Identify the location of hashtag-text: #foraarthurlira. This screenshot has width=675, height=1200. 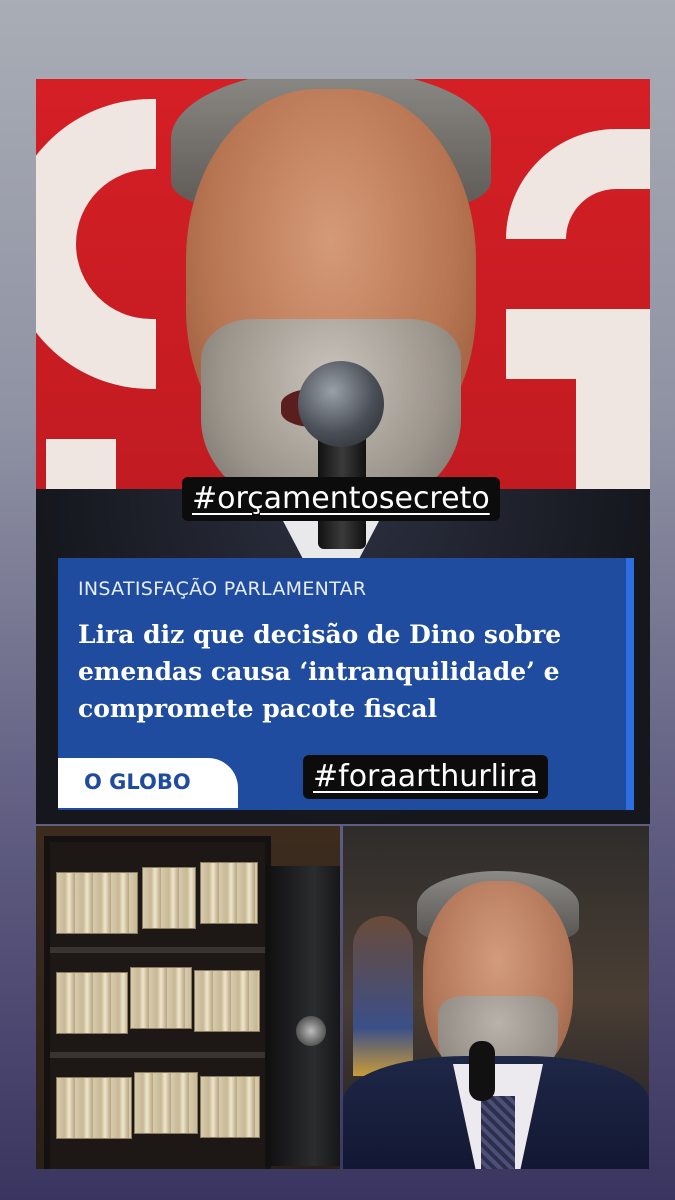
(425, 776).